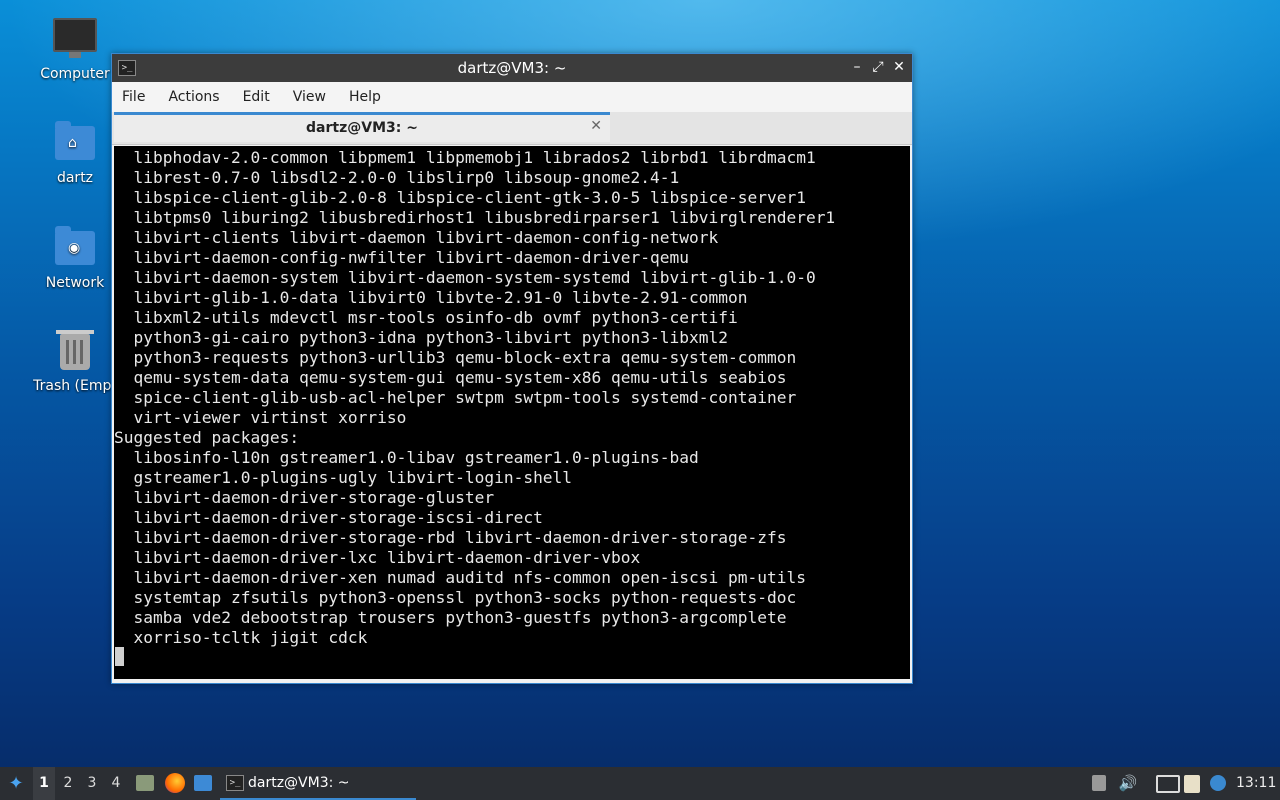 Image resolution: width=1280 pixels, height=800 pixels. Describe the element at coordinates (145, 783) in the screenshot. I see `file-manager-icon` at that location.